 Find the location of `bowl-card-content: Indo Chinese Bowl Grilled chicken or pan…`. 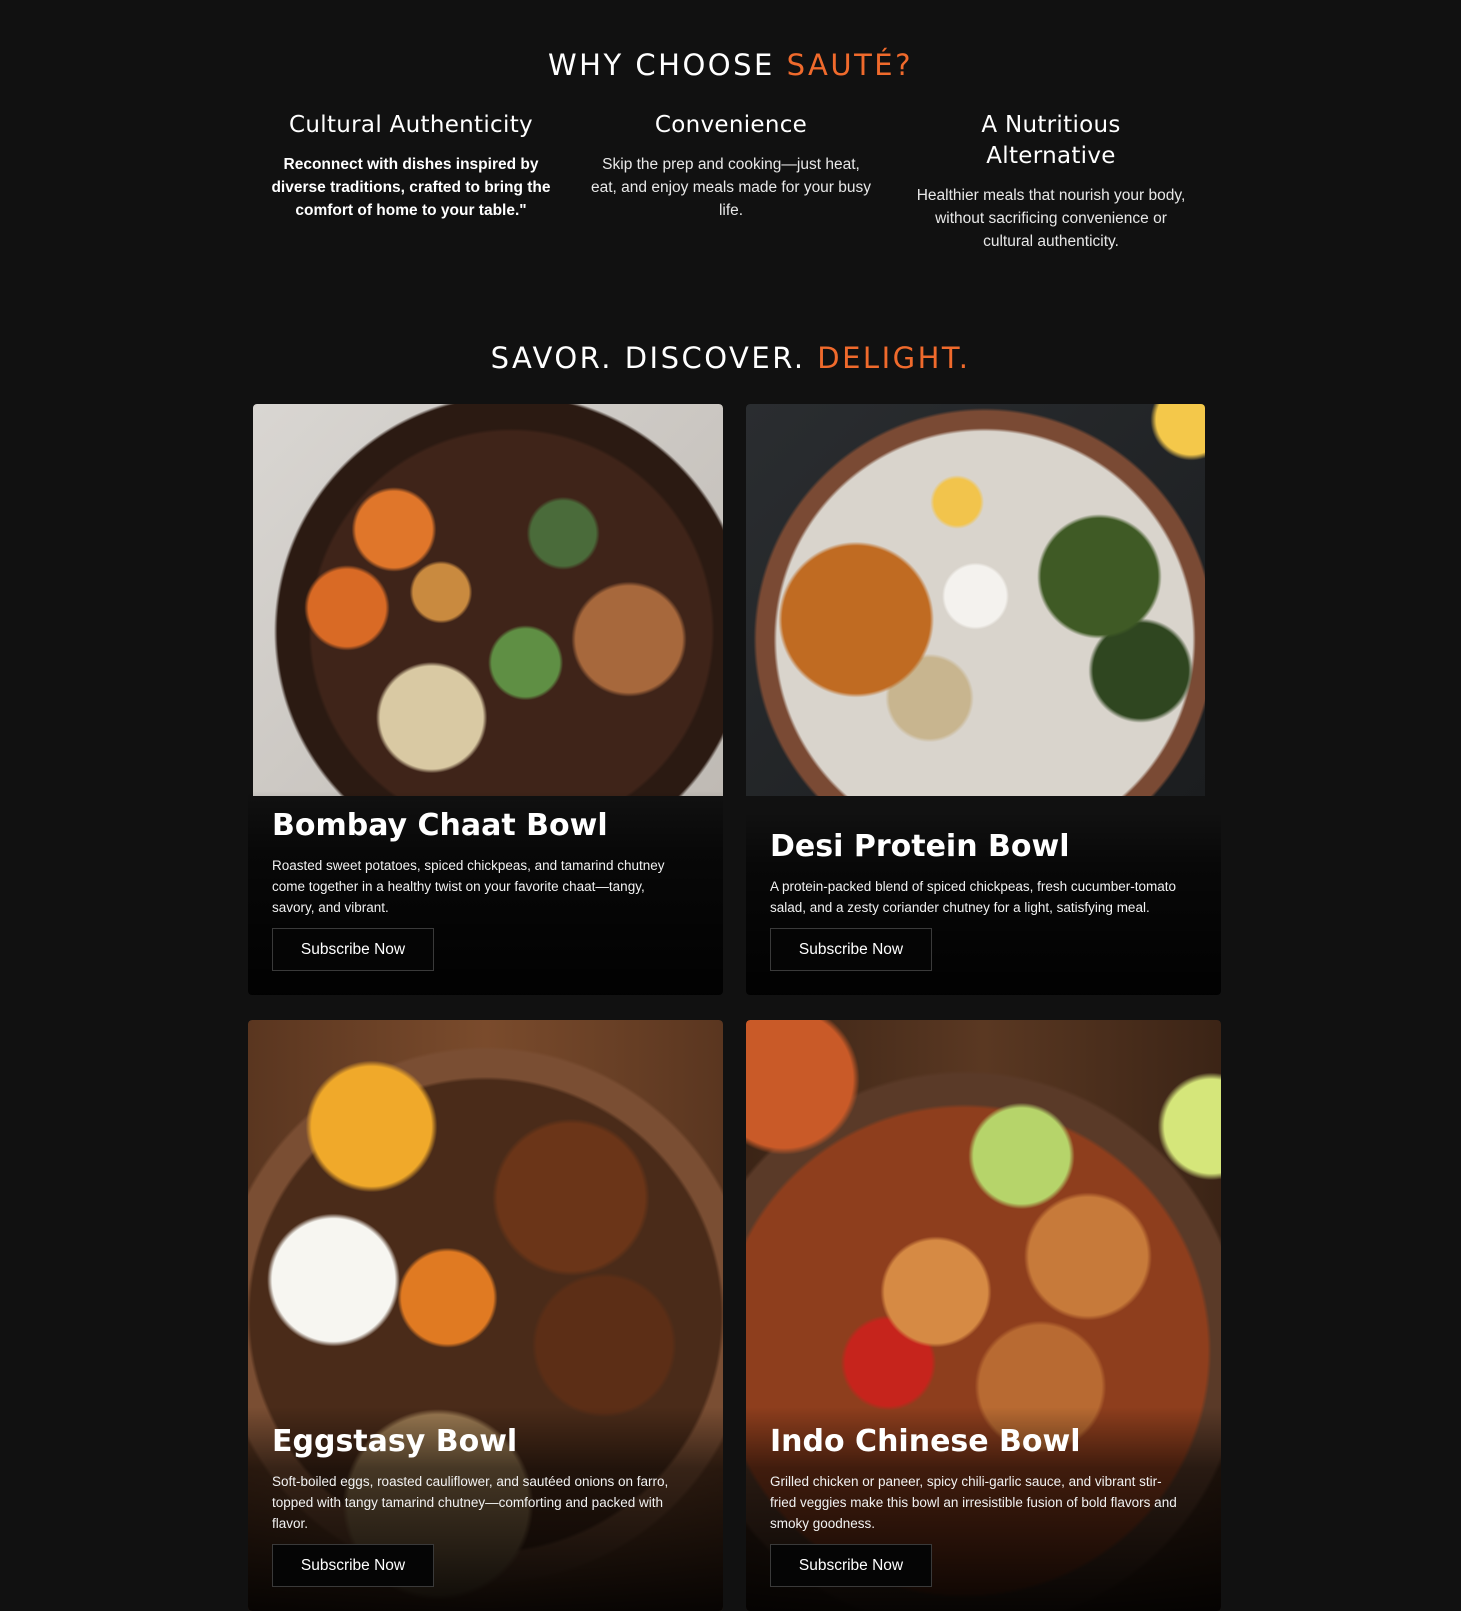

bowl-card-content: Indo Chinese Bowl Grilled chicken or pan… is located at coordinates (983, 1509).